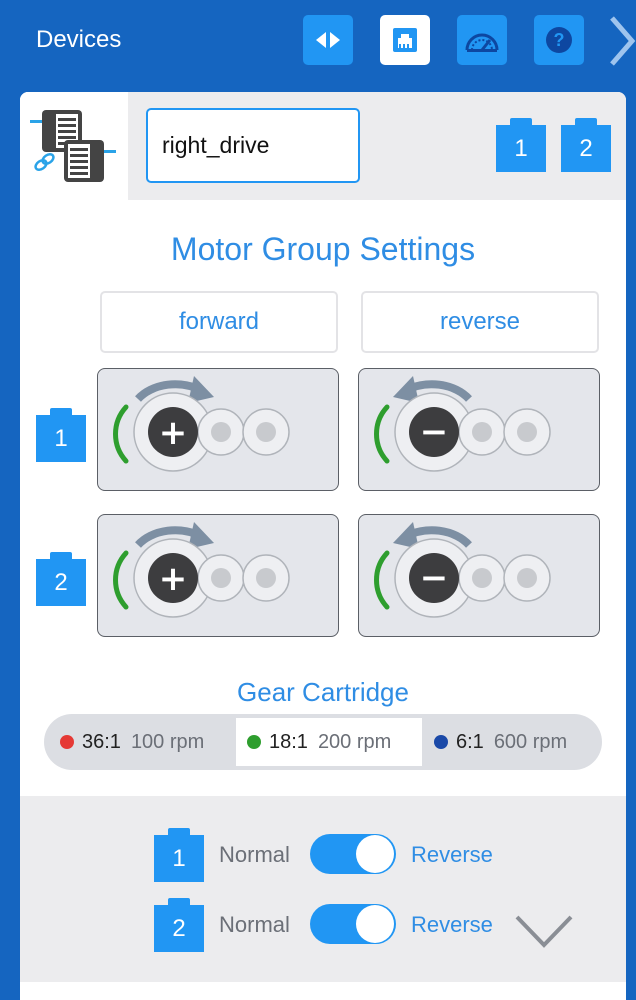  What do you see at coordinates (145, 742) in the screenshot?
I see `gear-option-36-1: 36:1 100 rpm` at bounding box center [145, 742].